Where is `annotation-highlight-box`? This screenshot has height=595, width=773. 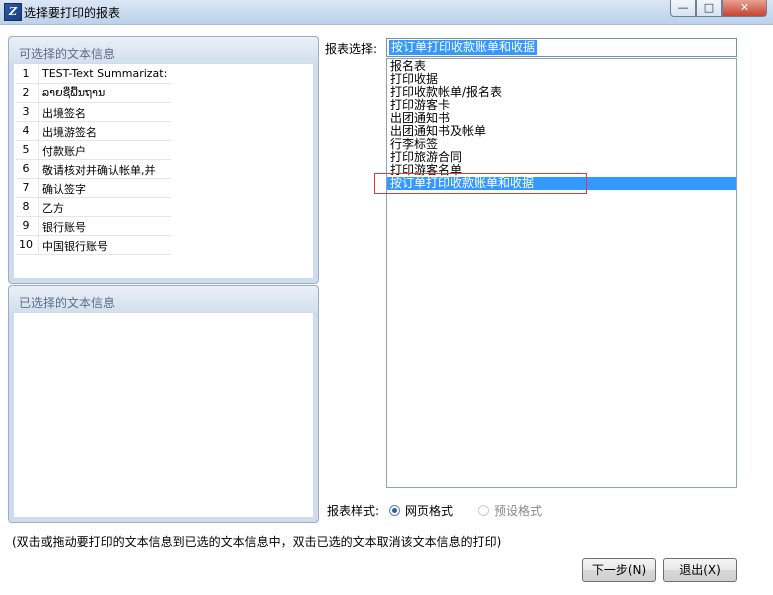
annotation-highlight-box is located at coordinates (480, 183).